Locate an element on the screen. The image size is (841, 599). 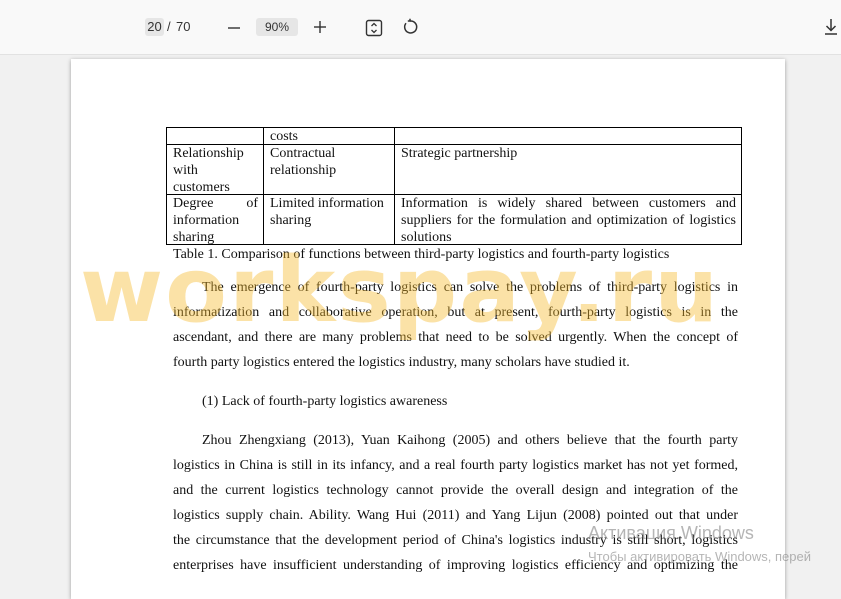
zoom-out-icon is located at coordinates (234, 28).